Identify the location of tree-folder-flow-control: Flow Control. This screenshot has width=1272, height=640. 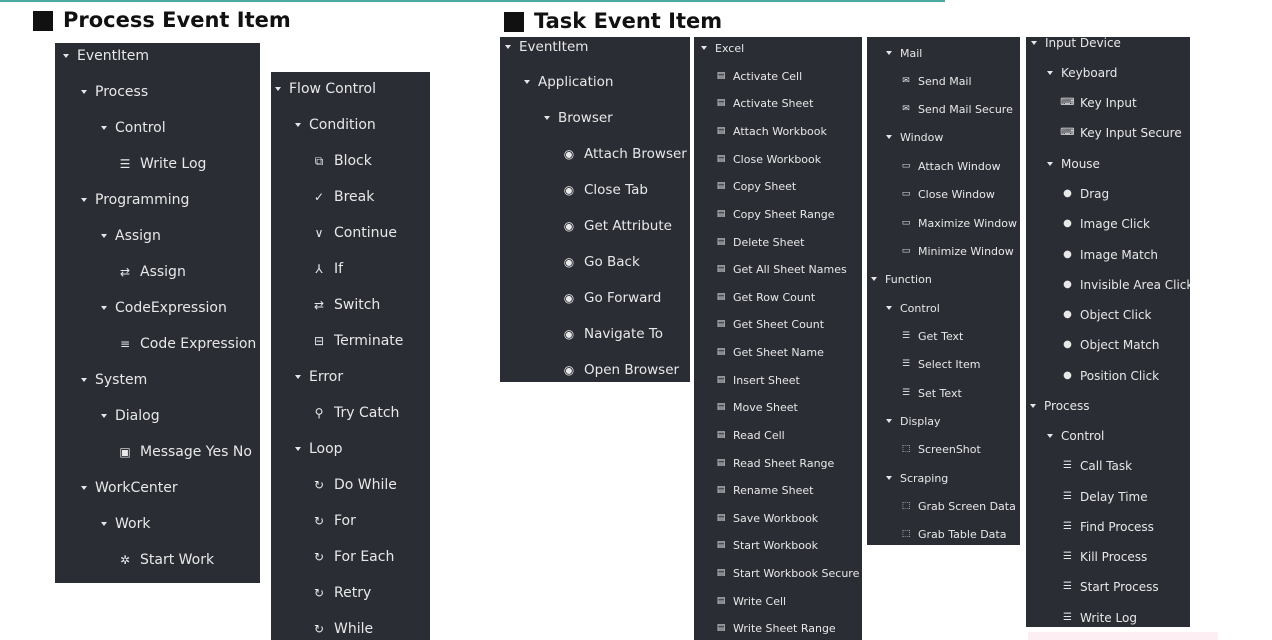
(352, 89).